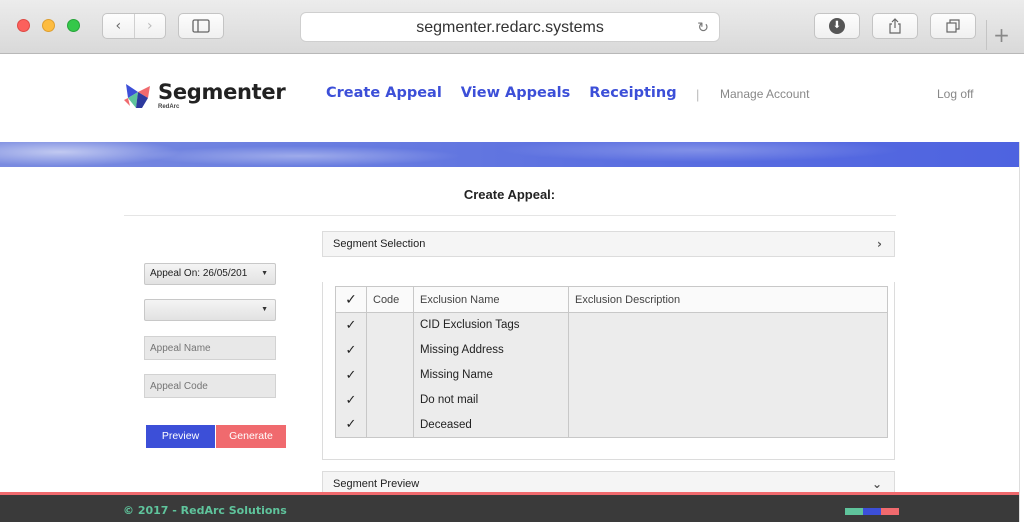  I want to click on log-off-link: Log off, so click(955, 94).